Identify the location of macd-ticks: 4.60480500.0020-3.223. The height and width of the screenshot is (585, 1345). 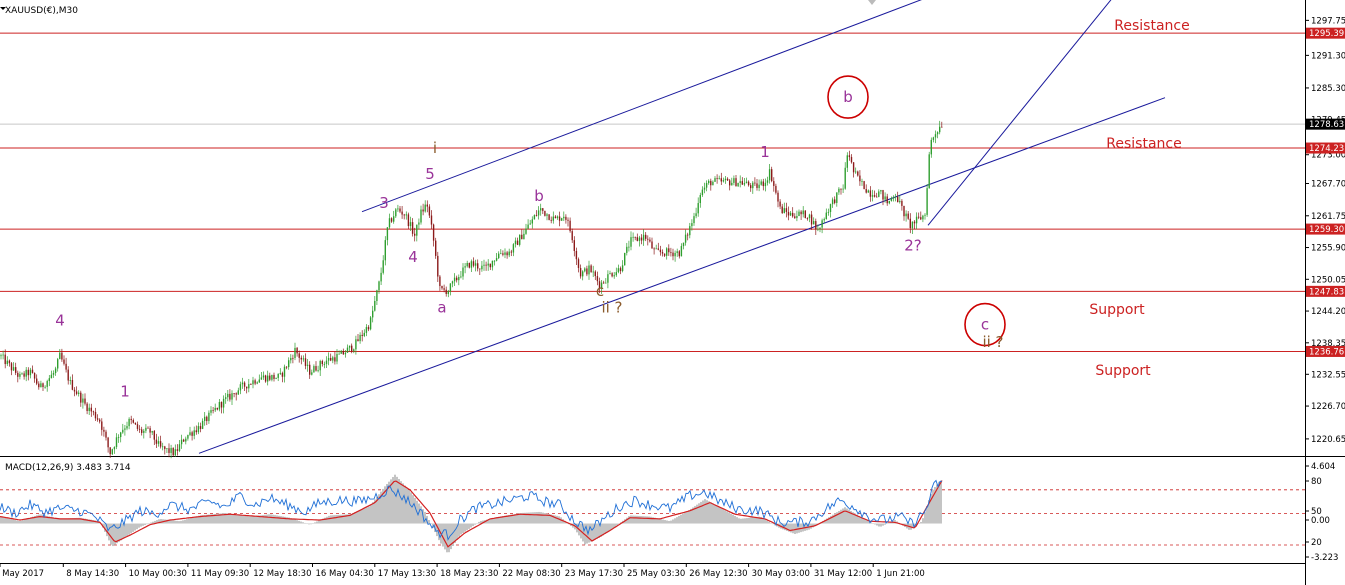
(1321, 512).